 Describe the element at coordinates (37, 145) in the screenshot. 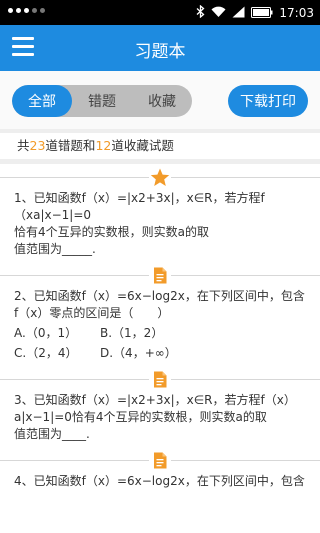

I see `wrong-count: 23` at that location.